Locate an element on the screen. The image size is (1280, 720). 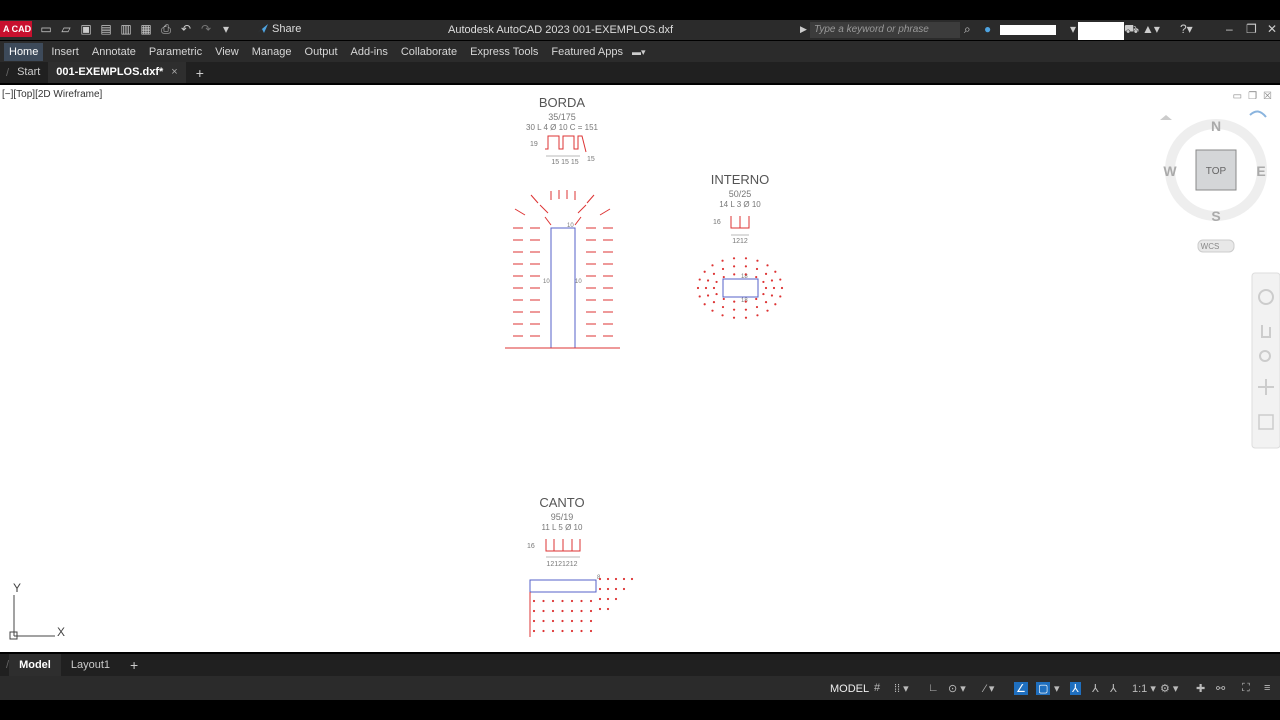
restore-icon: ❐ is located at coordinates (1251, 29).